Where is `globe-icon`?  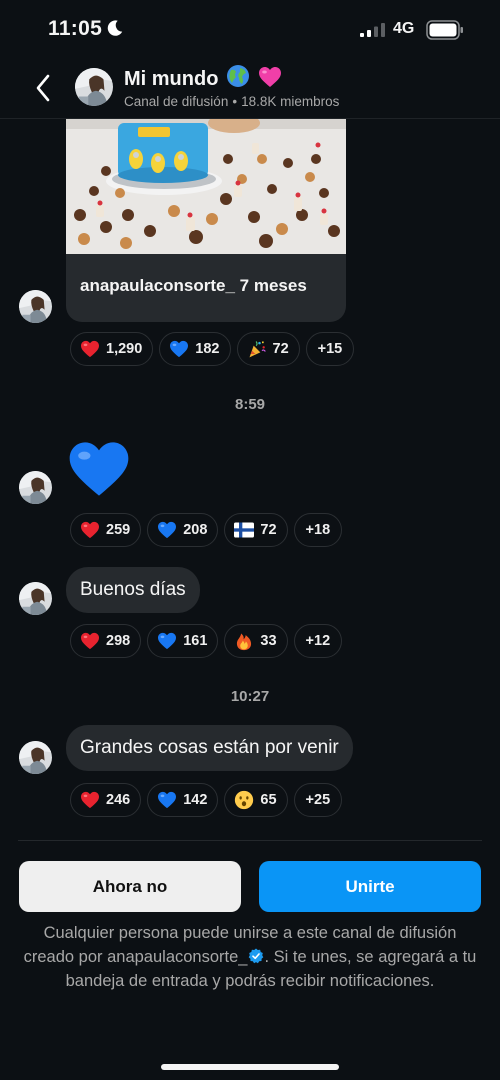
globe-icon is located at coordinates (238, 76).